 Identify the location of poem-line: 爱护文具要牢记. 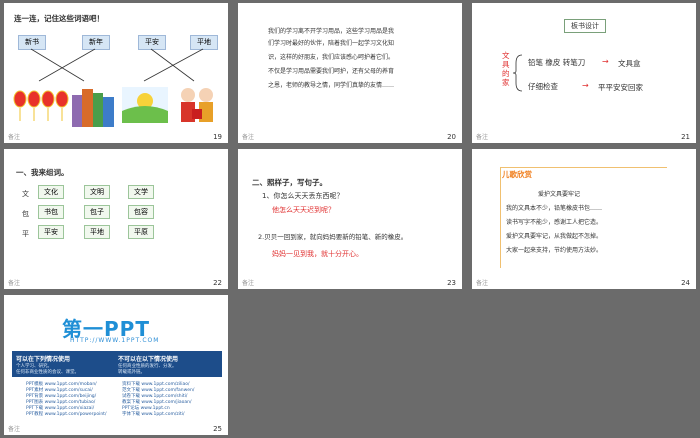
(559, 194).